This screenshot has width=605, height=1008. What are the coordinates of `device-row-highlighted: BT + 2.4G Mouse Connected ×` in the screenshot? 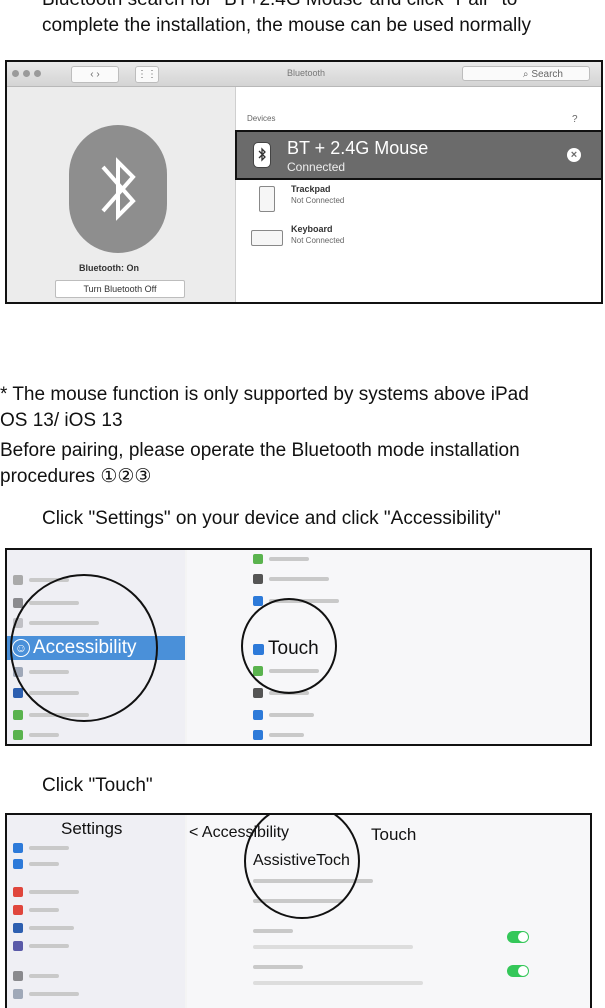 It's located at (418, 155).